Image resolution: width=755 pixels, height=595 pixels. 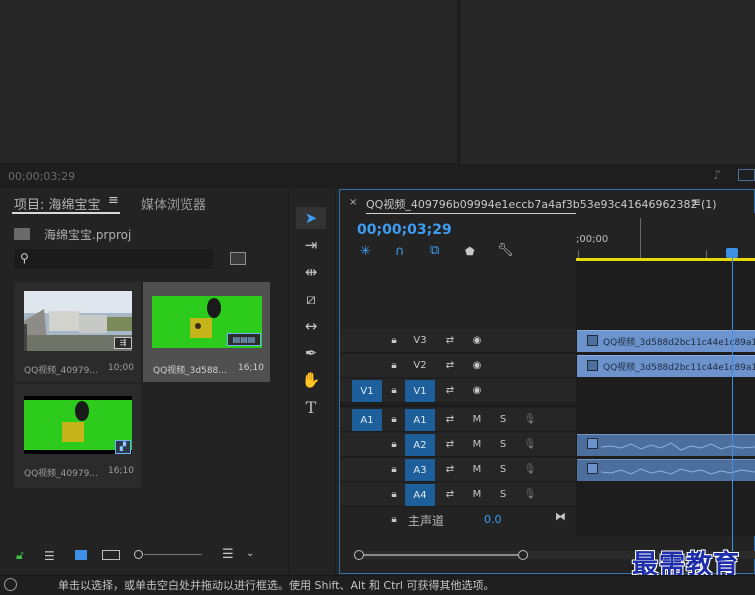 What do you see at coordinates (732, 253) in the screenshot?
I see `playhead-handle` at bounding box center [732, 253].